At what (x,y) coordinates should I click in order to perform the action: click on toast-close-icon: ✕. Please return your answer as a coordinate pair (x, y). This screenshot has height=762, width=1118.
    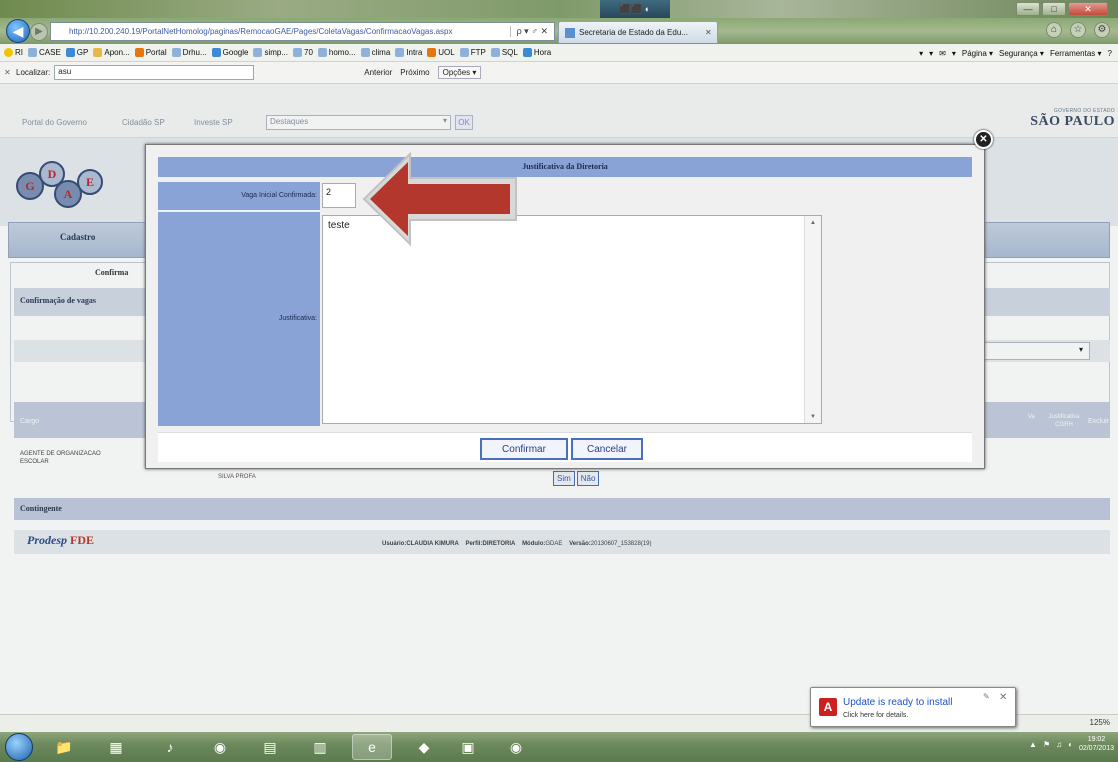
    Looking at the image, I should click on (1003, 697).